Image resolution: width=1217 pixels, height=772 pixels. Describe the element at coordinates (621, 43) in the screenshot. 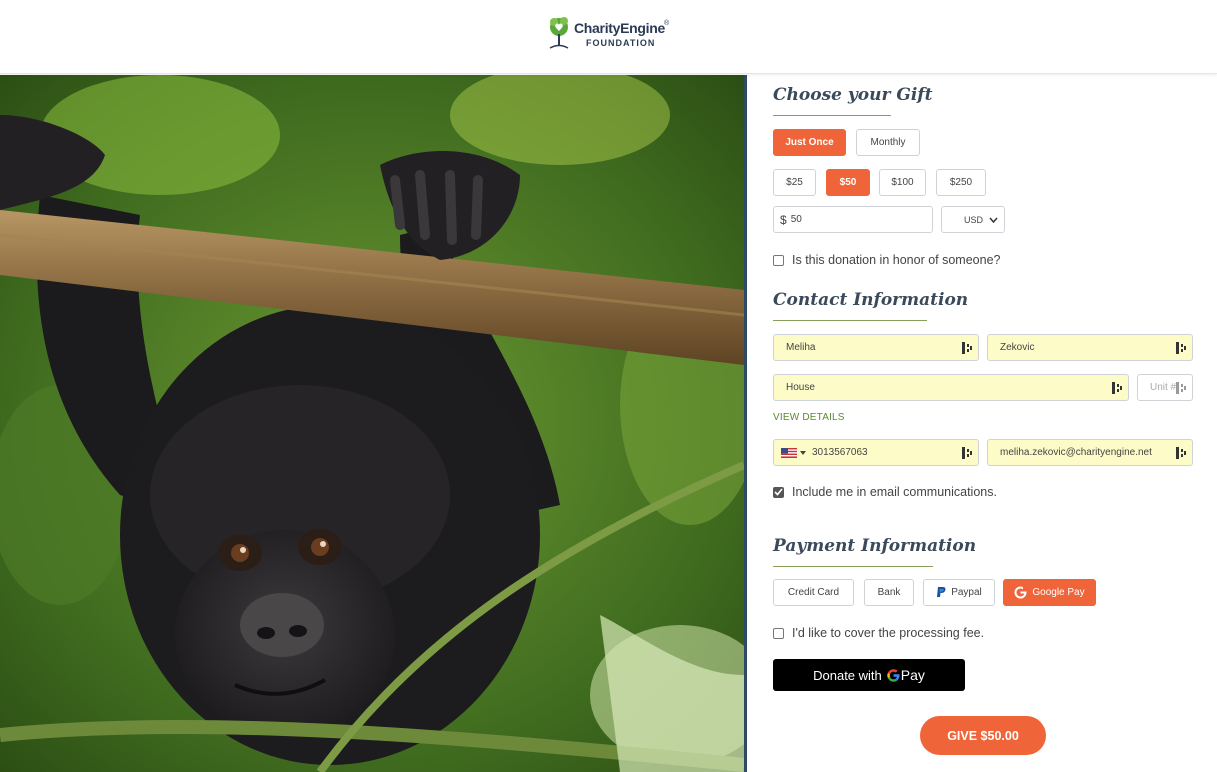

I see `logo-subtitle: FOUNDATION` at that location.